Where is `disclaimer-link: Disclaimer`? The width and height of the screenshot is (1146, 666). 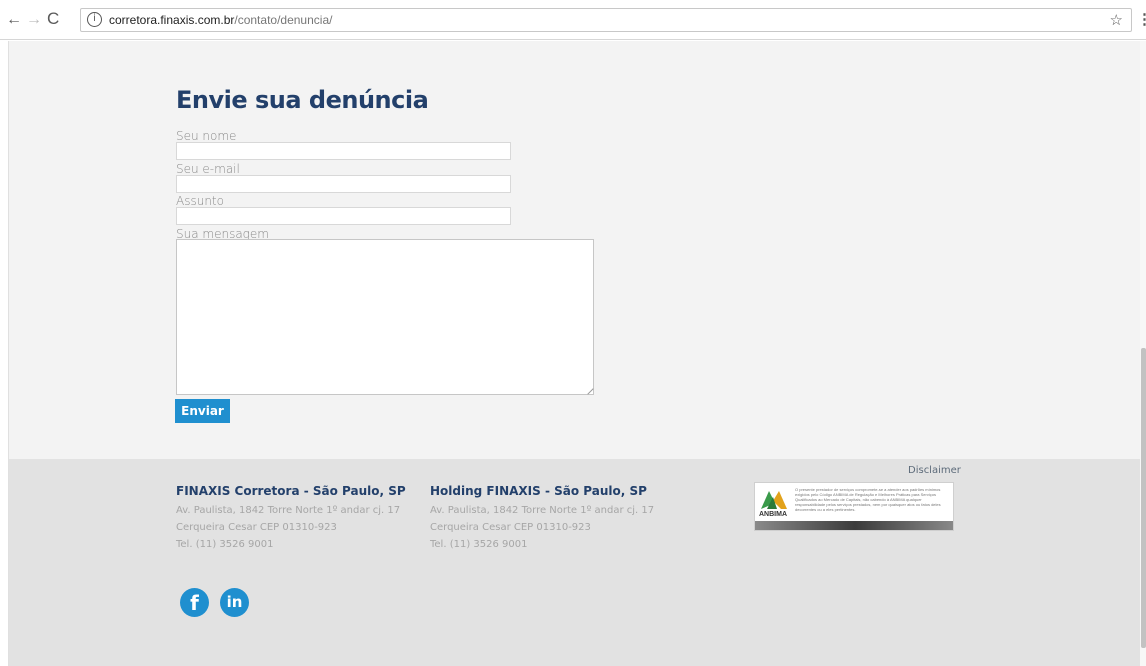 disclaimer-link: Disclaimer is located at coordinates (934, 470).